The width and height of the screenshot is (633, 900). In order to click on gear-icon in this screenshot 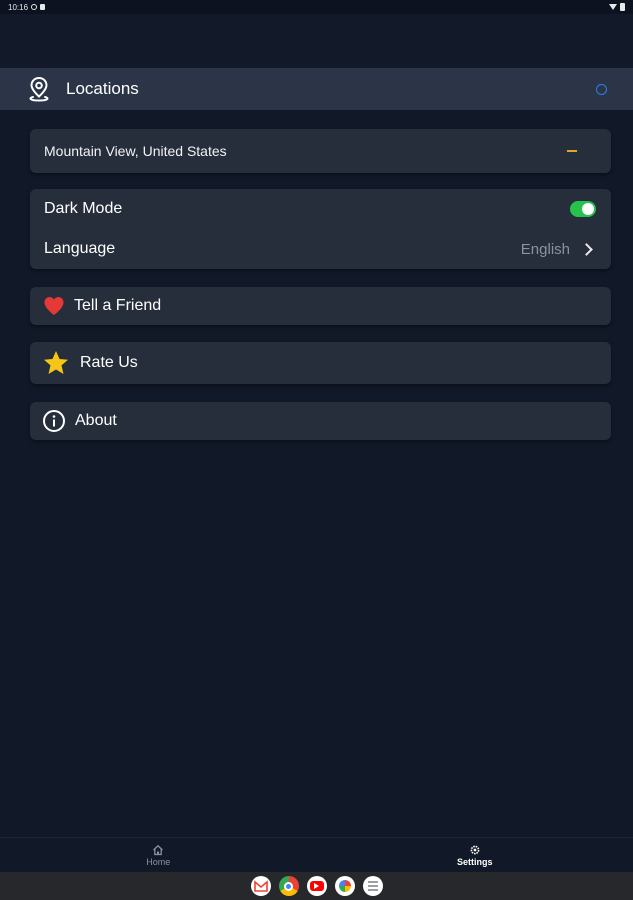, I will do `click(475, 849)`.